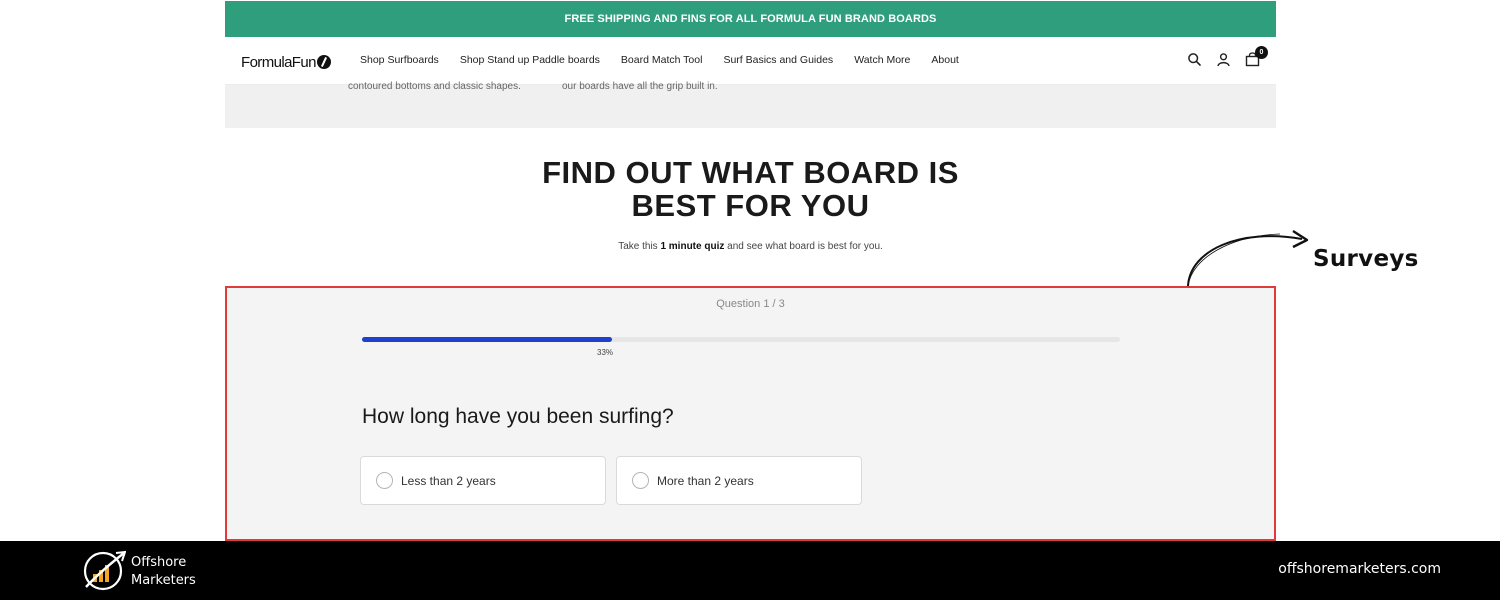  What do you see at coordinates (662, 60) in the screenshot?
I see `nav-item-board-match-tool: Board Match Tool` at bounding box center [662, 60].